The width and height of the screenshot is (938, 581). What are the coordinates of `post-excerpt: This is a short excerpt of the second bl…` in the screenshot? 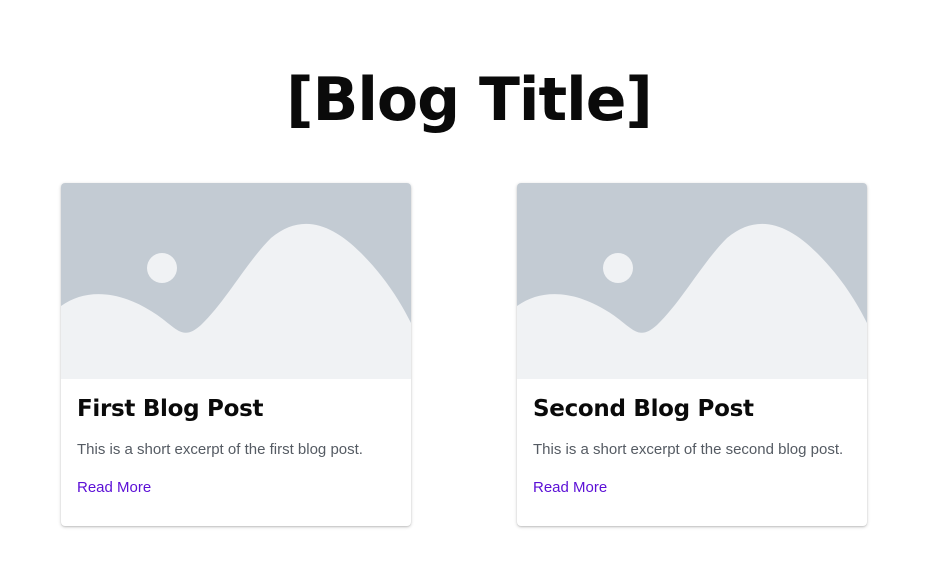 It's located at (688, 449).